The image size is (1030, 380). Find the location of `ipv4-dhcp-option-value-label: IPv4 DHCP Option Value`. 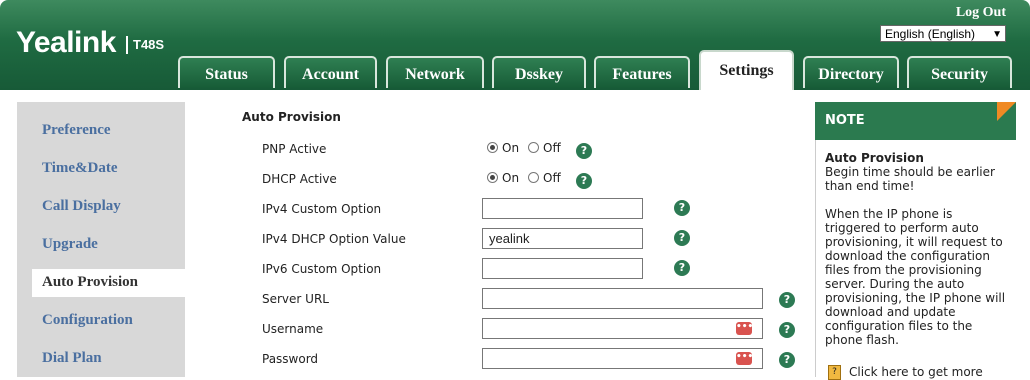

ipv4-dhcp-option-value-label: IPv4 DHCP Option Value is located at coordinates (334, 239).